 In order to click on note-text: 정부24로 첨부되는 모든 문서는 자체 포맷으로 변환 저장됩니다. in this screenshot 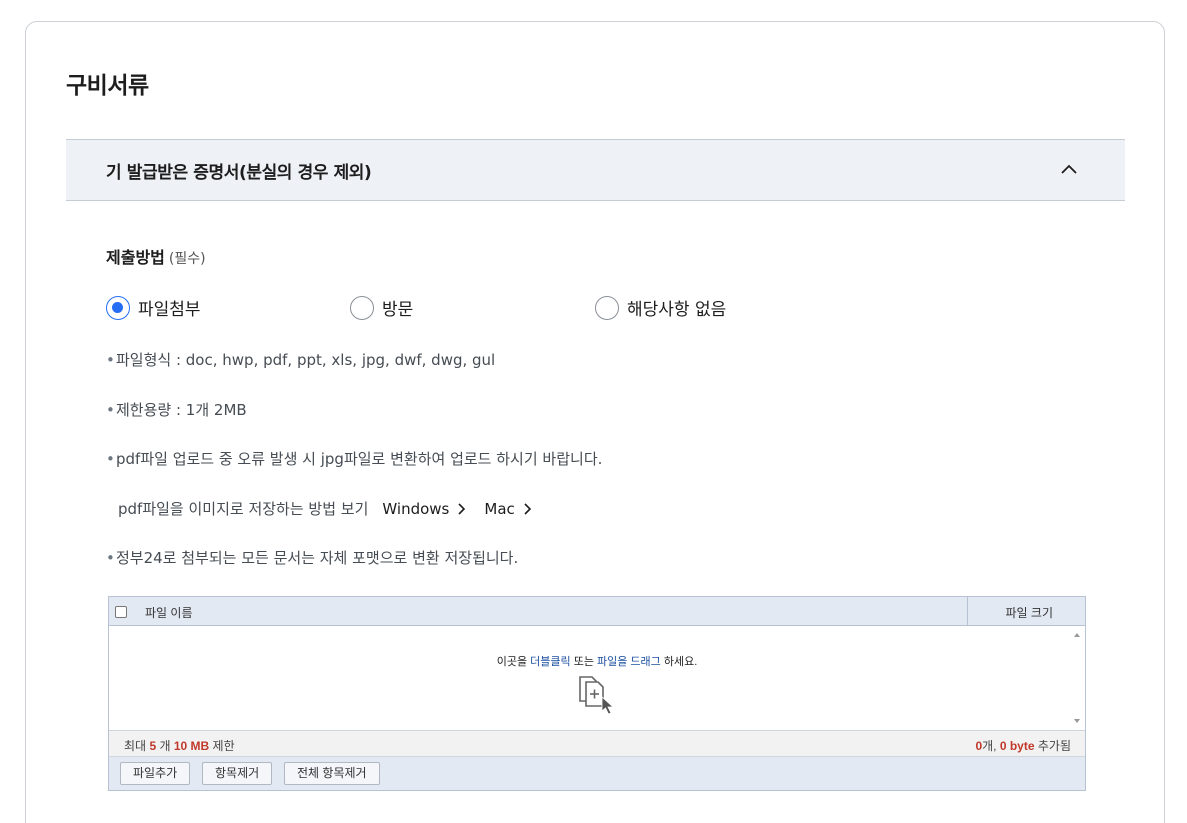, I will do `click(317, 558)`.